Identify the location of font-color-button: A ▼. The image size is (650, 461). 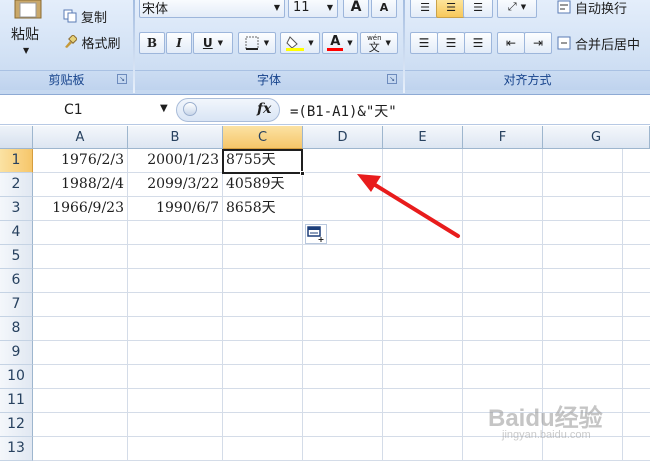
(340, 43).